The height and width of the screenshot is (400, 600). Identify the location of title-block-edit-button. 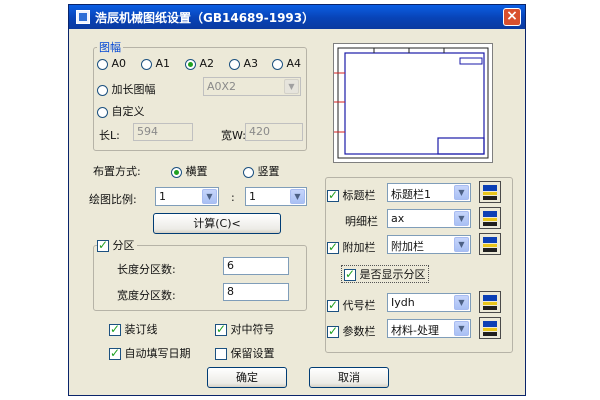
(490, 192).